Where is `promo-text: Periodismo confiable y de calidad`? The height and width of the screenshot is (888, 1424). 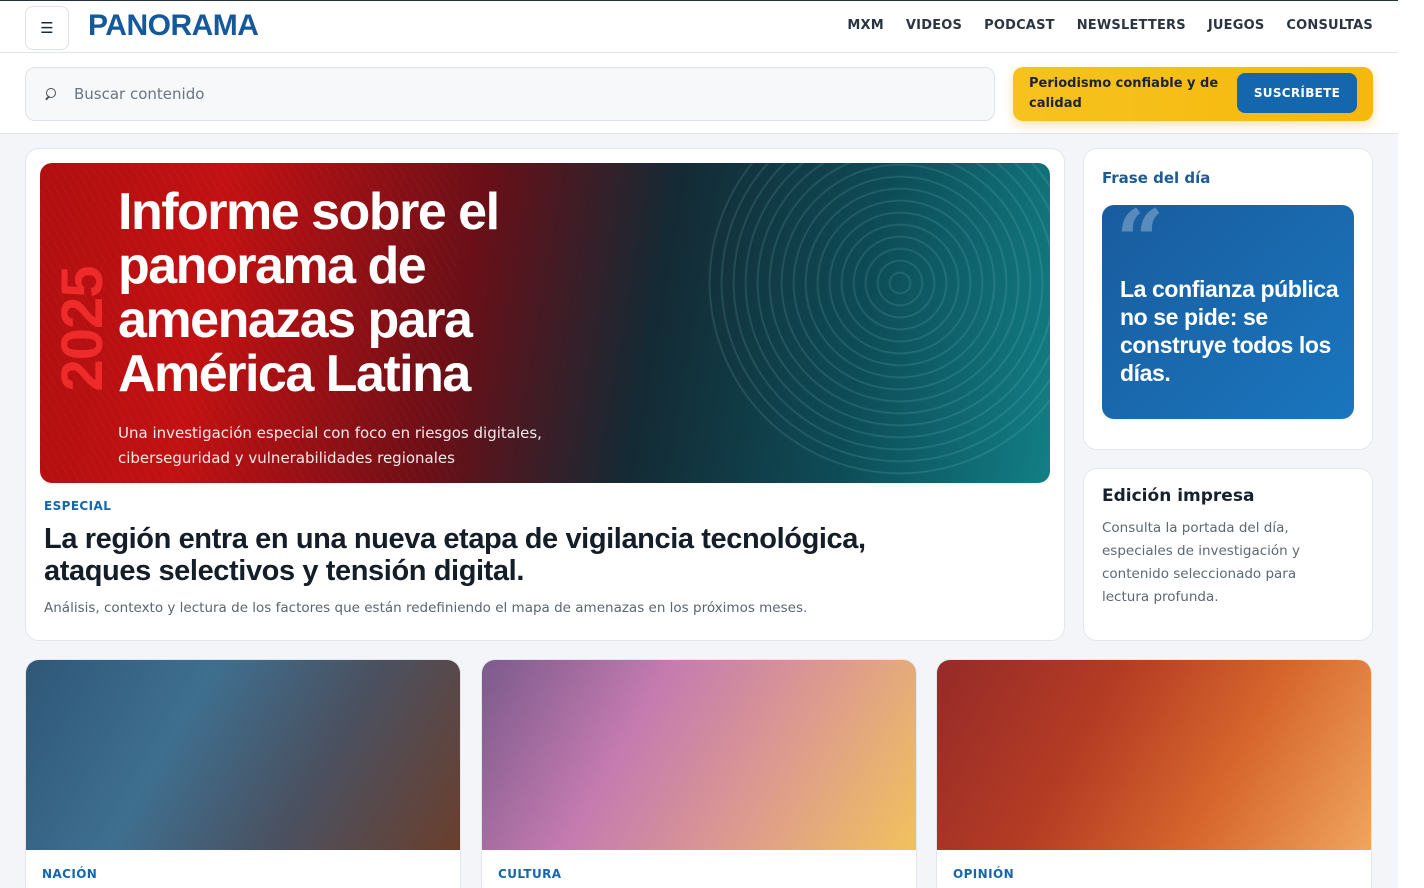
promo-text: Periodismo confiable y de calidad is located at coordinates (1124, 93).